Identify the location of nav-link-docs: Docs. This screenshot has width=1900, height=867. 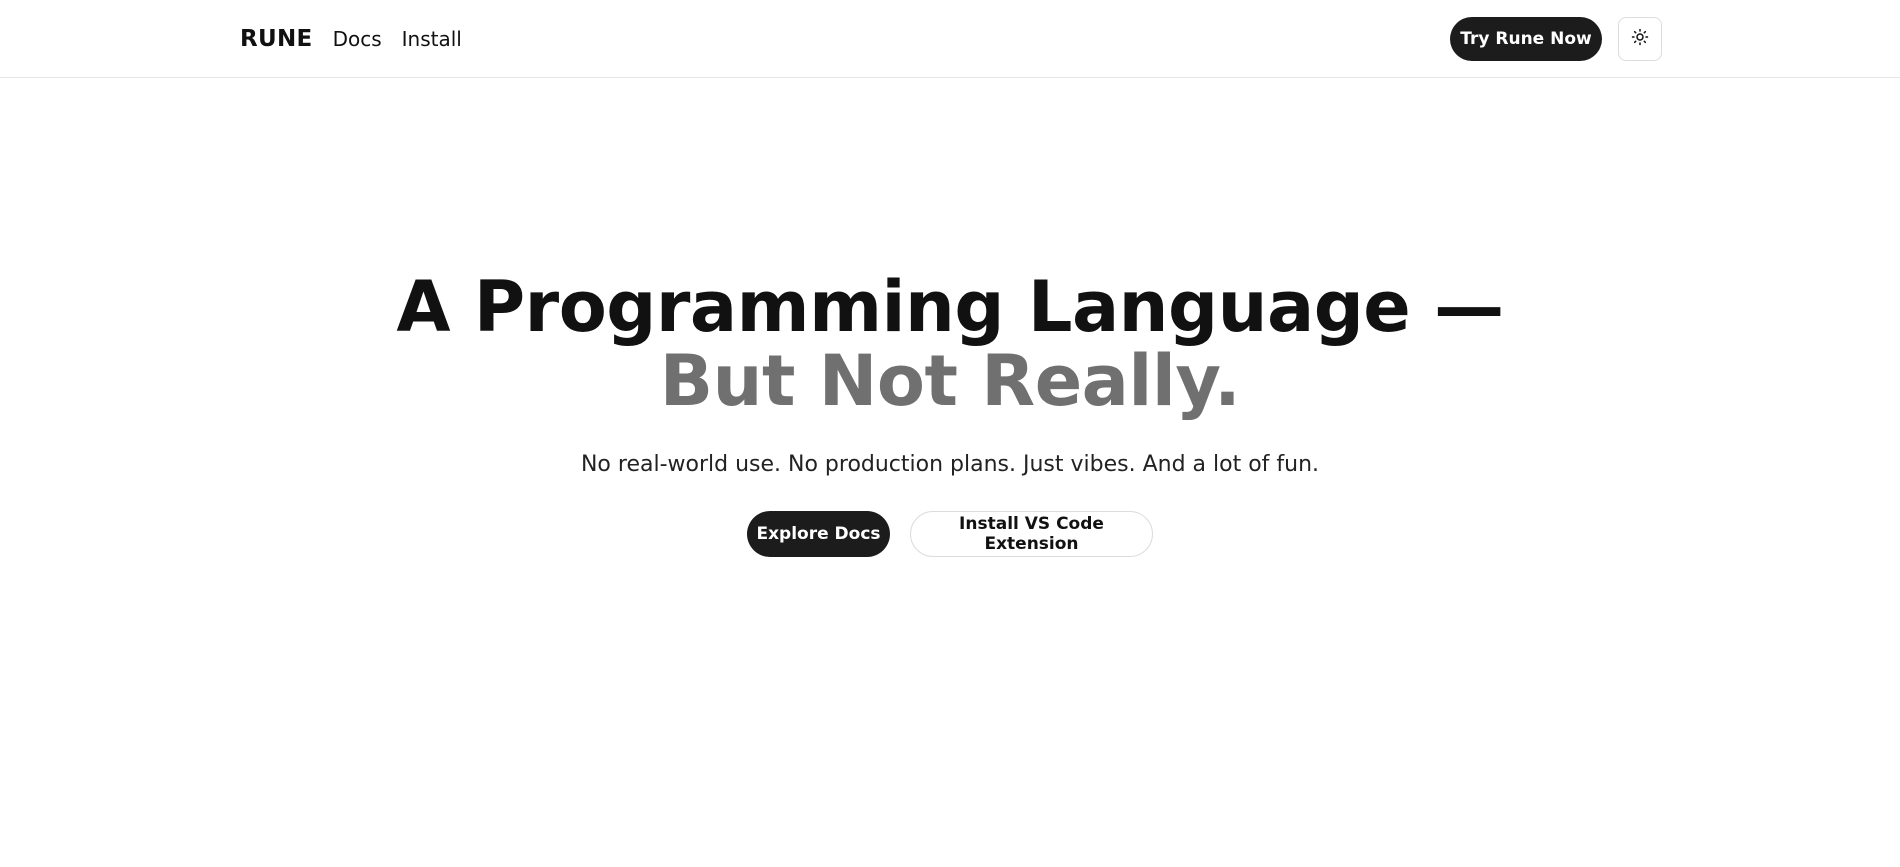
(357, 39).